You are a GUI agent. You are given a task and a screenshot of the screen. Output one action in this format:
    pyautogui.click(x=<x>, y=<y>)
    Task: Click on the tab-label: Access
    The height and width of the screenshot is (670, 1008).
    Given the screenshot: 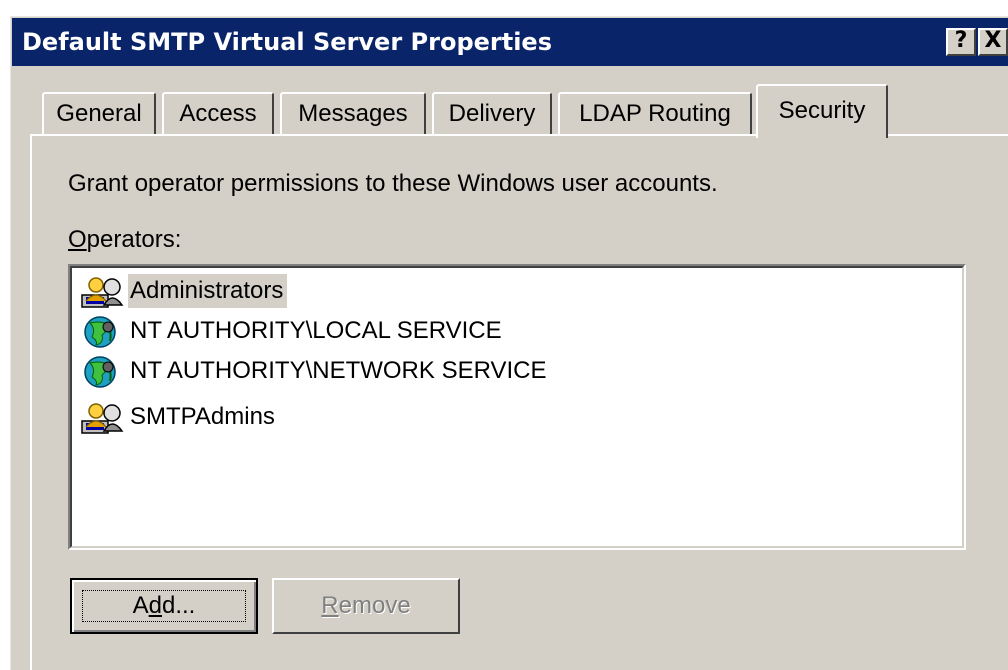 What is the action you would take?
    pyautogui.click(x=218, y=113)
    